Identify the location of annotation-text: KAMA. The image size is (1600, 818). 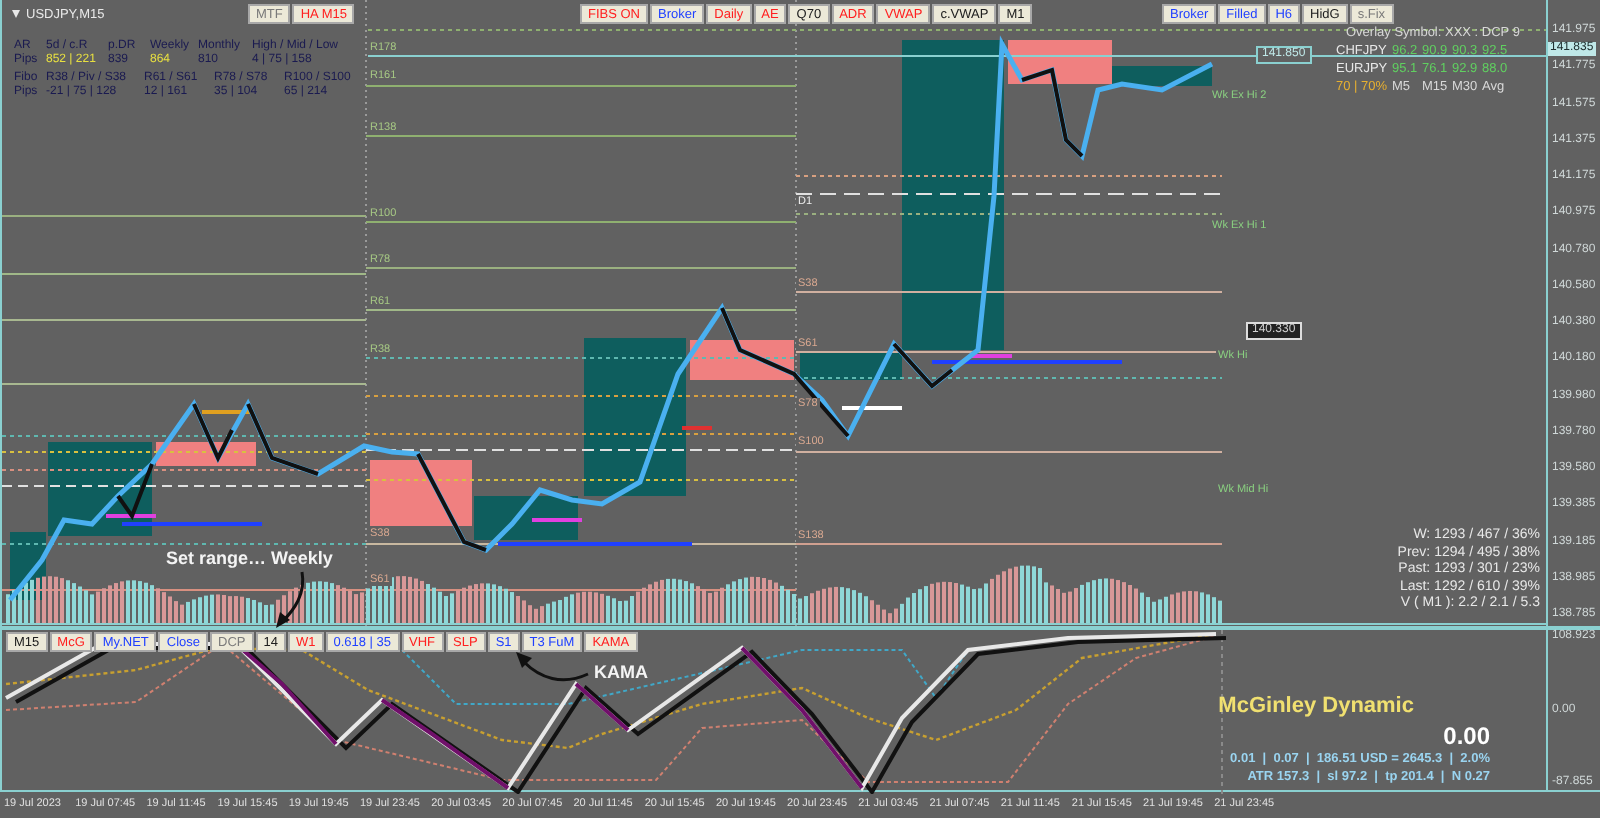
(621, 672).